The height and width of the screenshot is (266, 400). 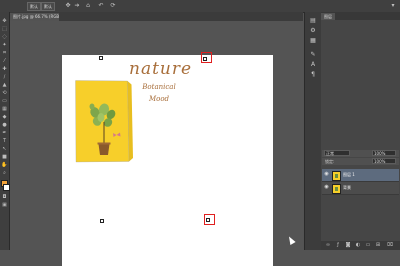 I want to click on layer-row: ◉ 图层 1, so click(x=360, y=175).